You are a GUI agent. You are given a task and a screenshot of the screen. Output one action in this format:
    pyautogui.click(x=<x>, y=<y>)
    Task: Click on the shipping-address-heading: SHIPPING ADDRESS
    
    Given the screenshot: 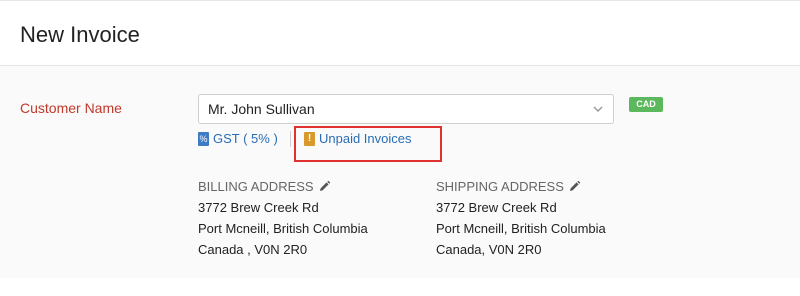 What is the action you would take?
    pyautogui.click(x=521, y=186)
    